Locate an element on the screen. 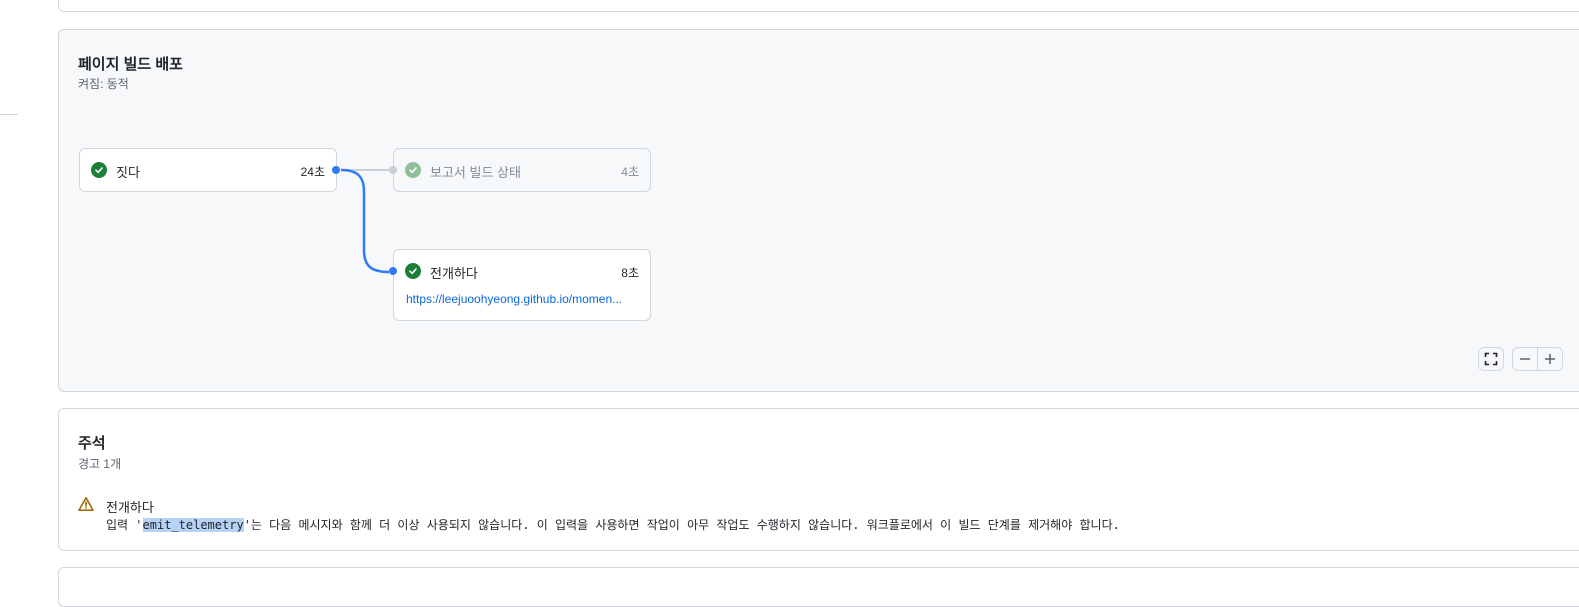  annotations-summary: 경고 1개 is located at coordinates (100, 464).